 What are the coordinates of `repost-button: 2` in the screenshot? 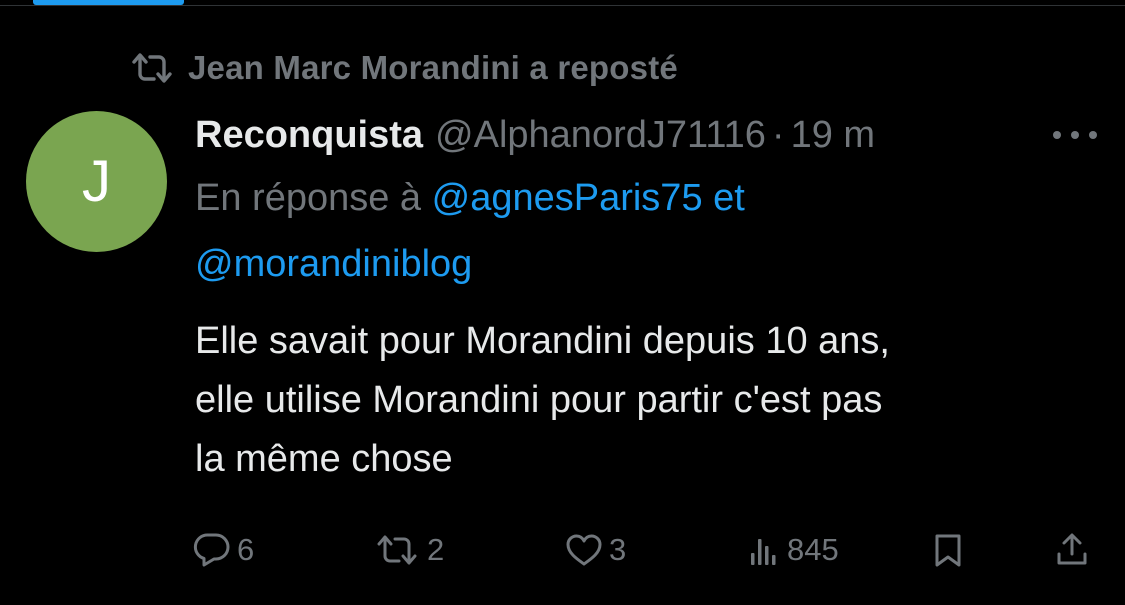 It's located at (408, 550).